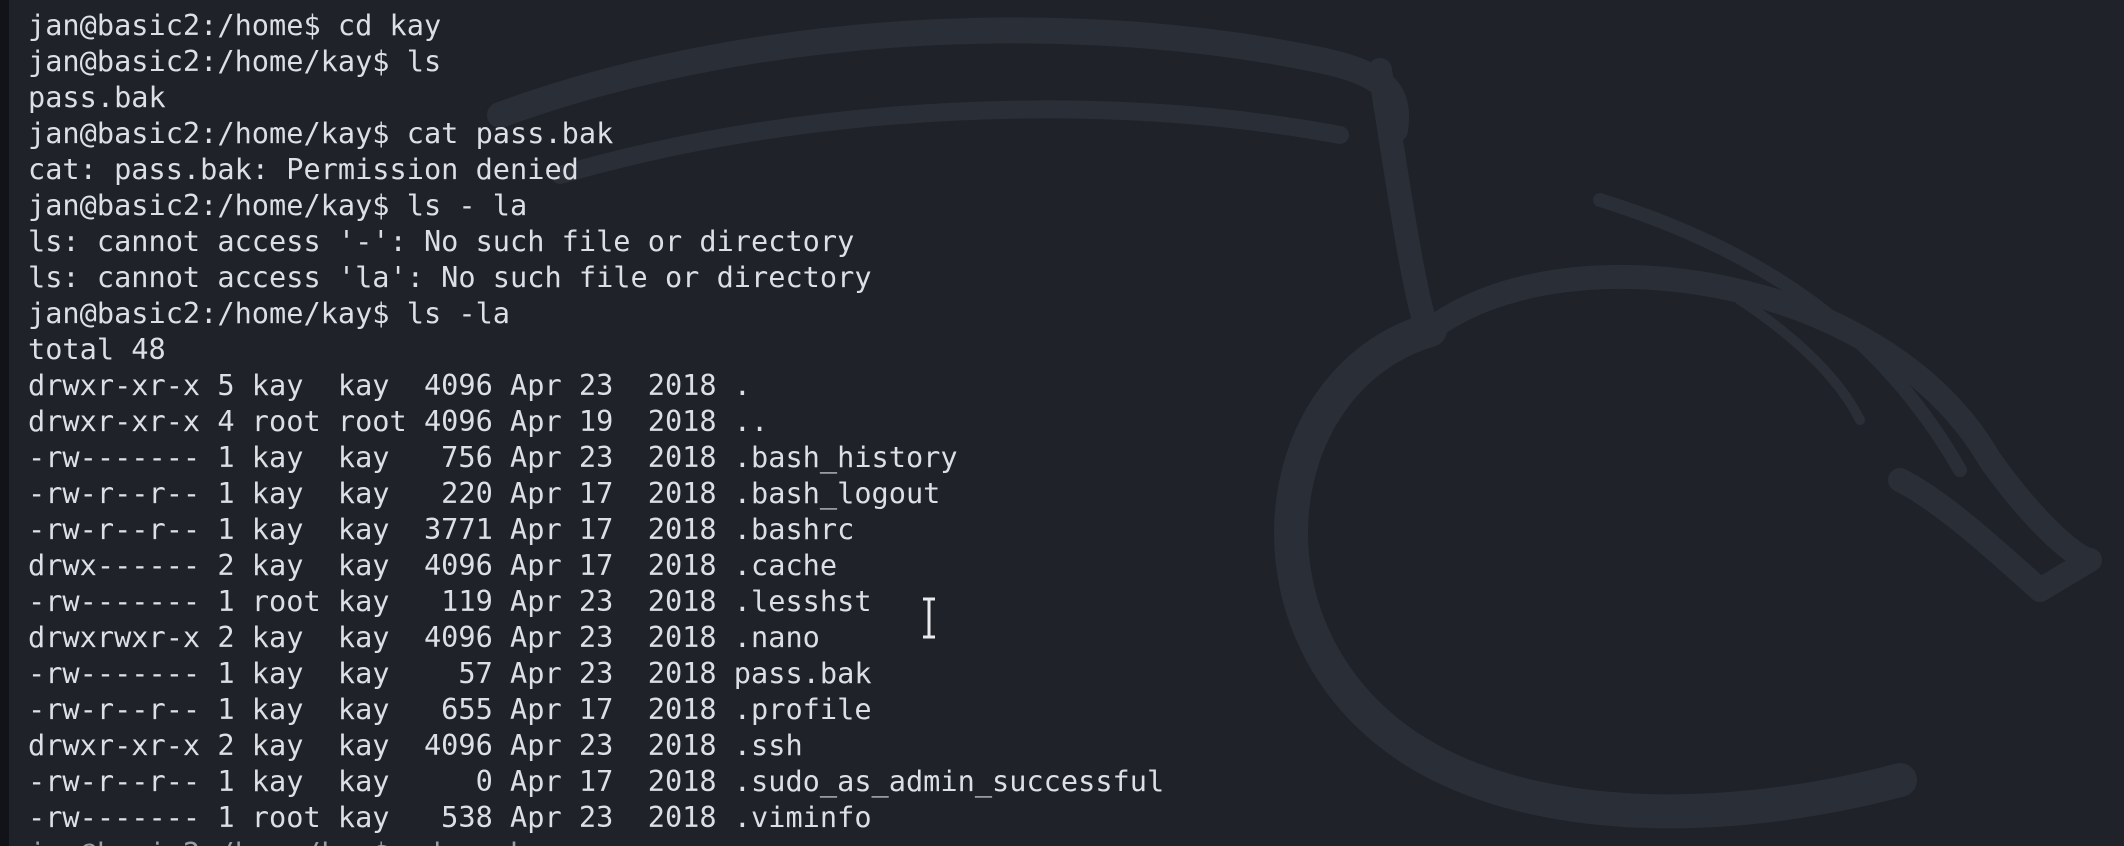  Describe the element at coordinates (390, 385) in the screenshot. I see `terminal-line: drwxr-xr-x 5 kay kay 4096 Apr 23 2018 .` at that location.